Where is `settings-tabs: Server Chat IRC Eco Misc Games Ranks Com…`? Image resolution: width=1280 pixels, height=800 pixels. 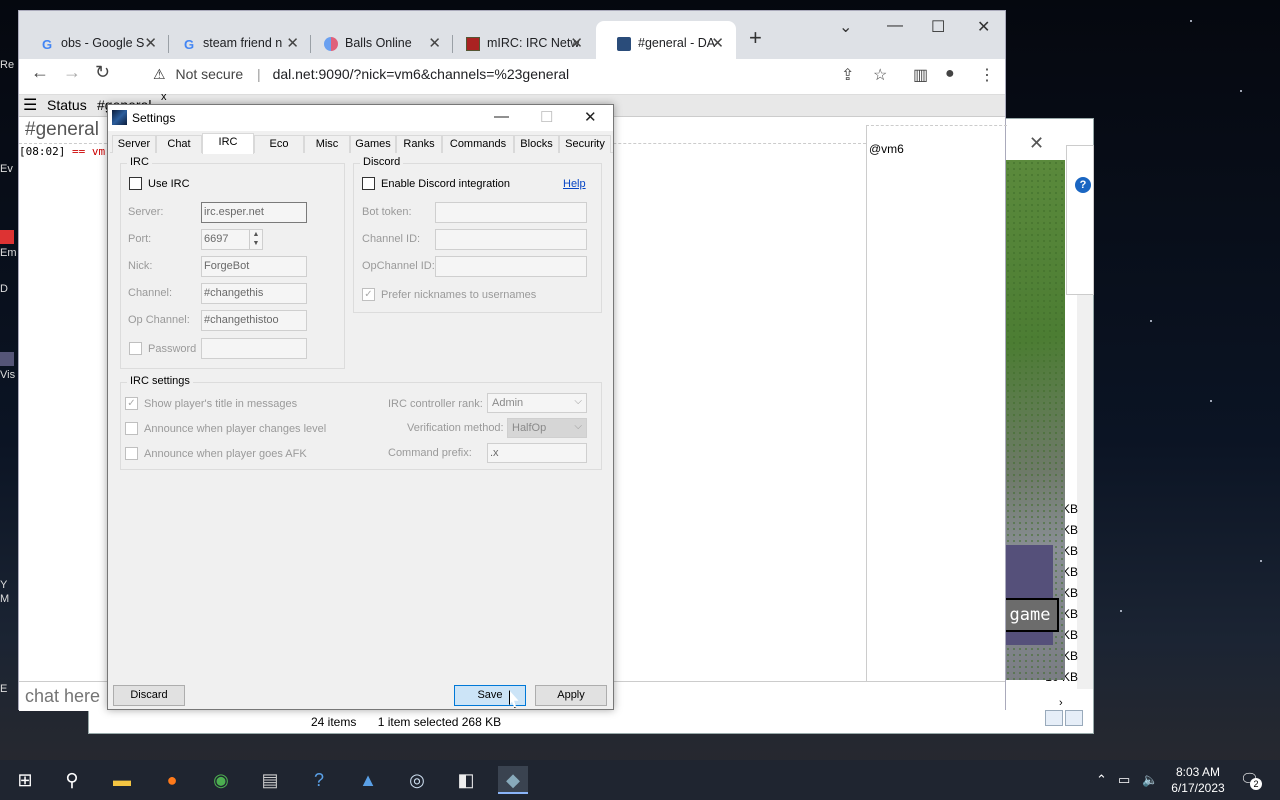
settings-tabs: Server Chat IRC Eco Misc Games Ranks Com… is located at coordinates (361, 143).